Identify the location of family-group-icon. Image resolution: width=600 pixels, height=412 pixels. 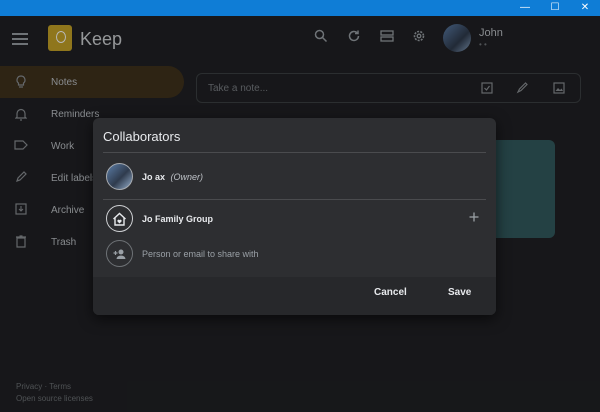
(119, 218).